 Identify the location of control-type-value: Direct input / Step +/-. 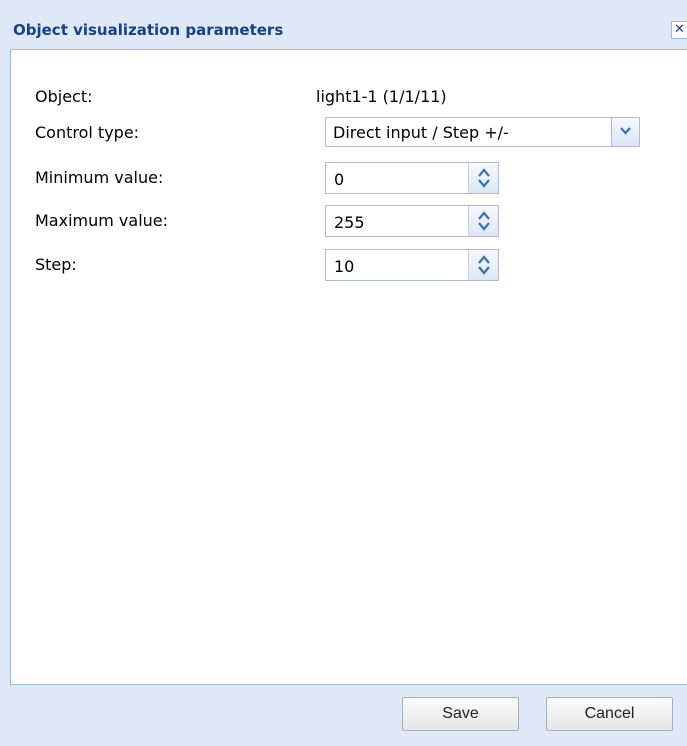
(421, 132).